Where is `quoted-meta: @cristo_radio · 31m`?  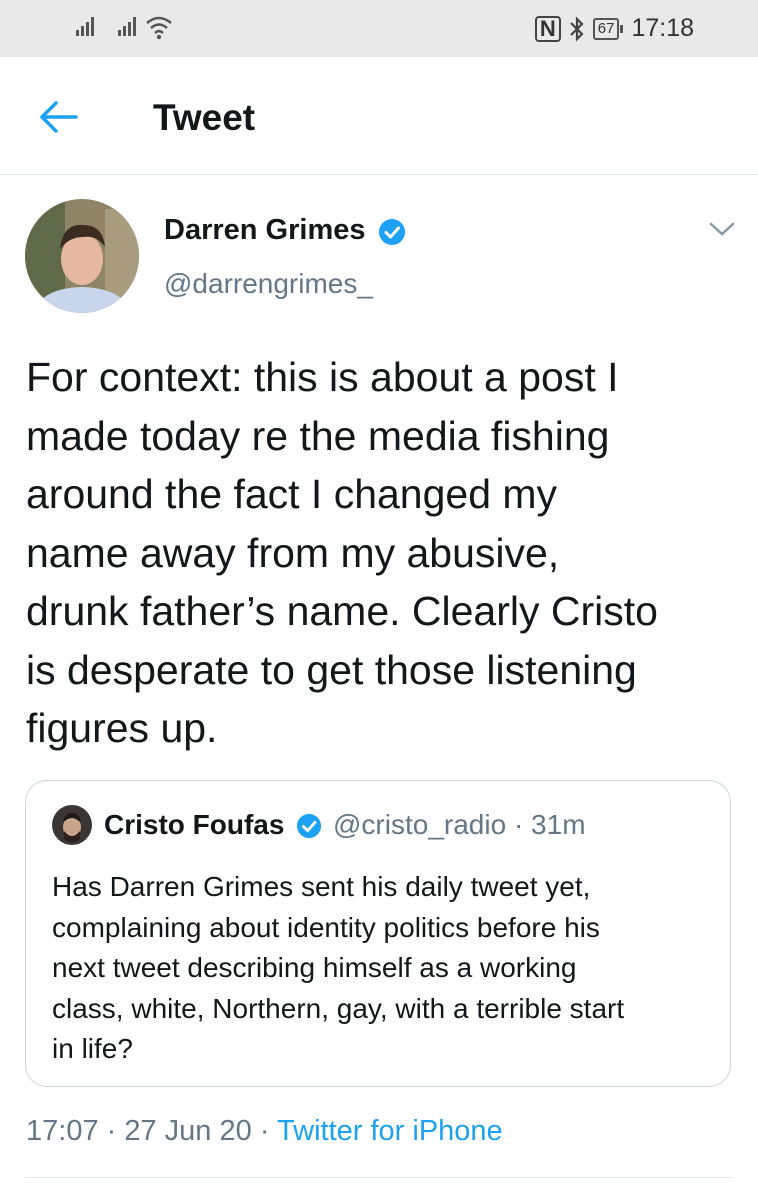 quoted-meta: @cristo_radio · 31m is located at coordinates (459, 825).